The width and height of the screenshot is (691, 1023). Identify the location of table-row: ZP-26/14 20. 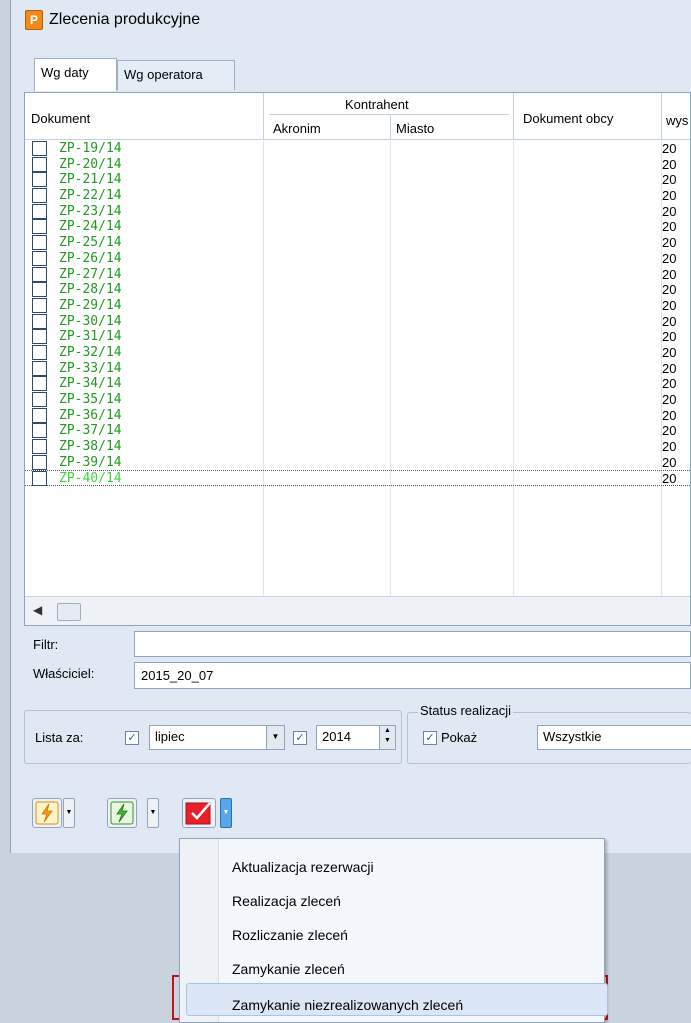
(357, 258).